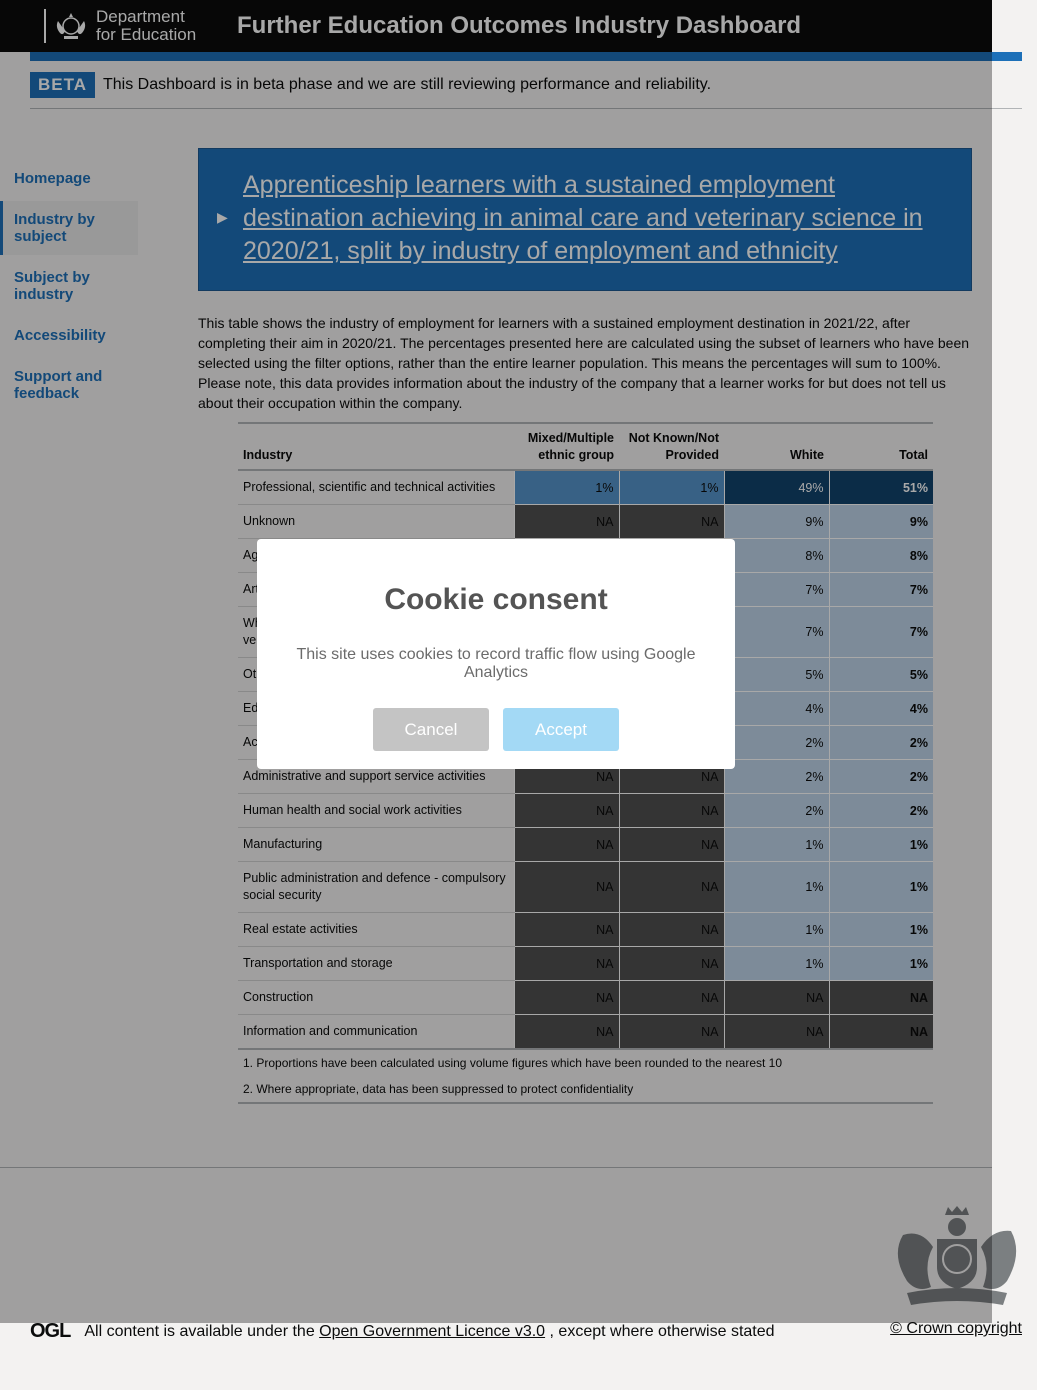 The width and height of the screenshot is (1037, 1390). I want to click on footer-text-before: All content is available under the, so click(199, 1331).